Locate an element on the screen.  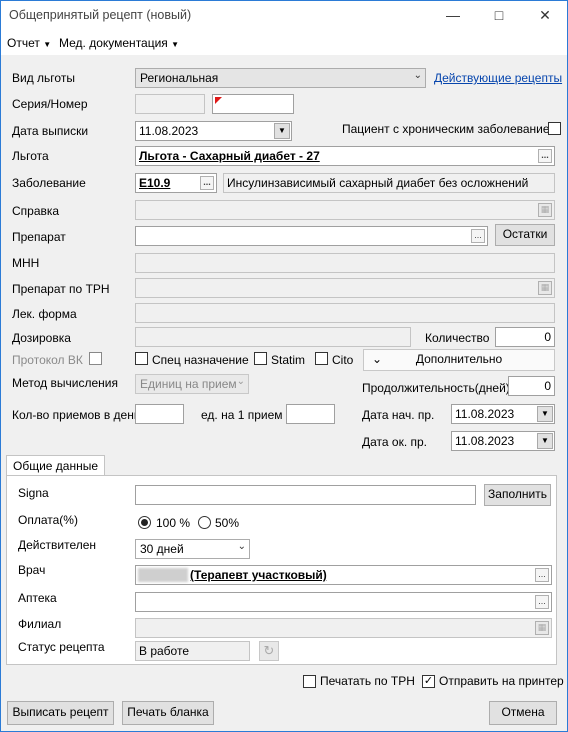
benefit-type-label: Вид льготы is located at coordinates (43, 78).